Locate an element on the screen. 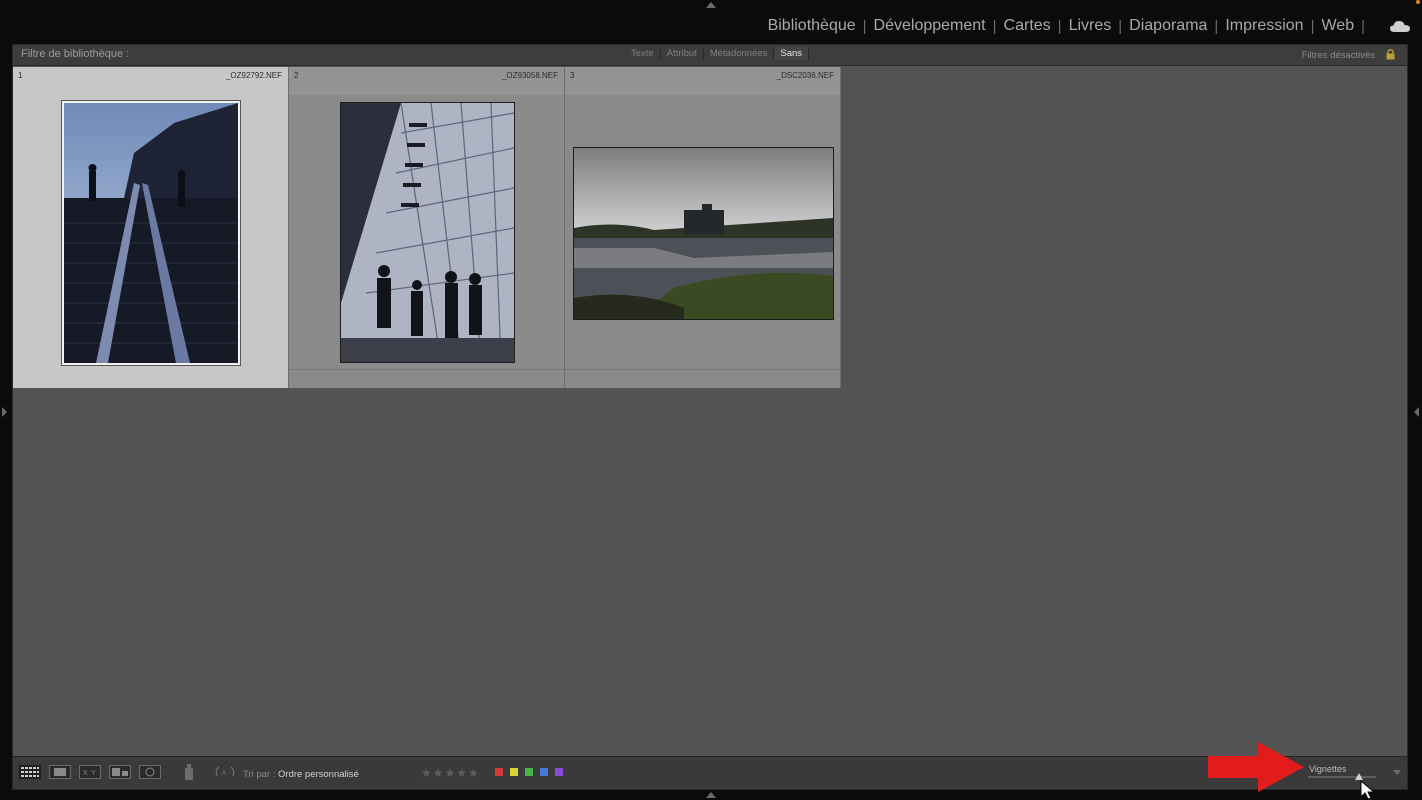  module-develop: Développement is located at coordinates (930, 26).